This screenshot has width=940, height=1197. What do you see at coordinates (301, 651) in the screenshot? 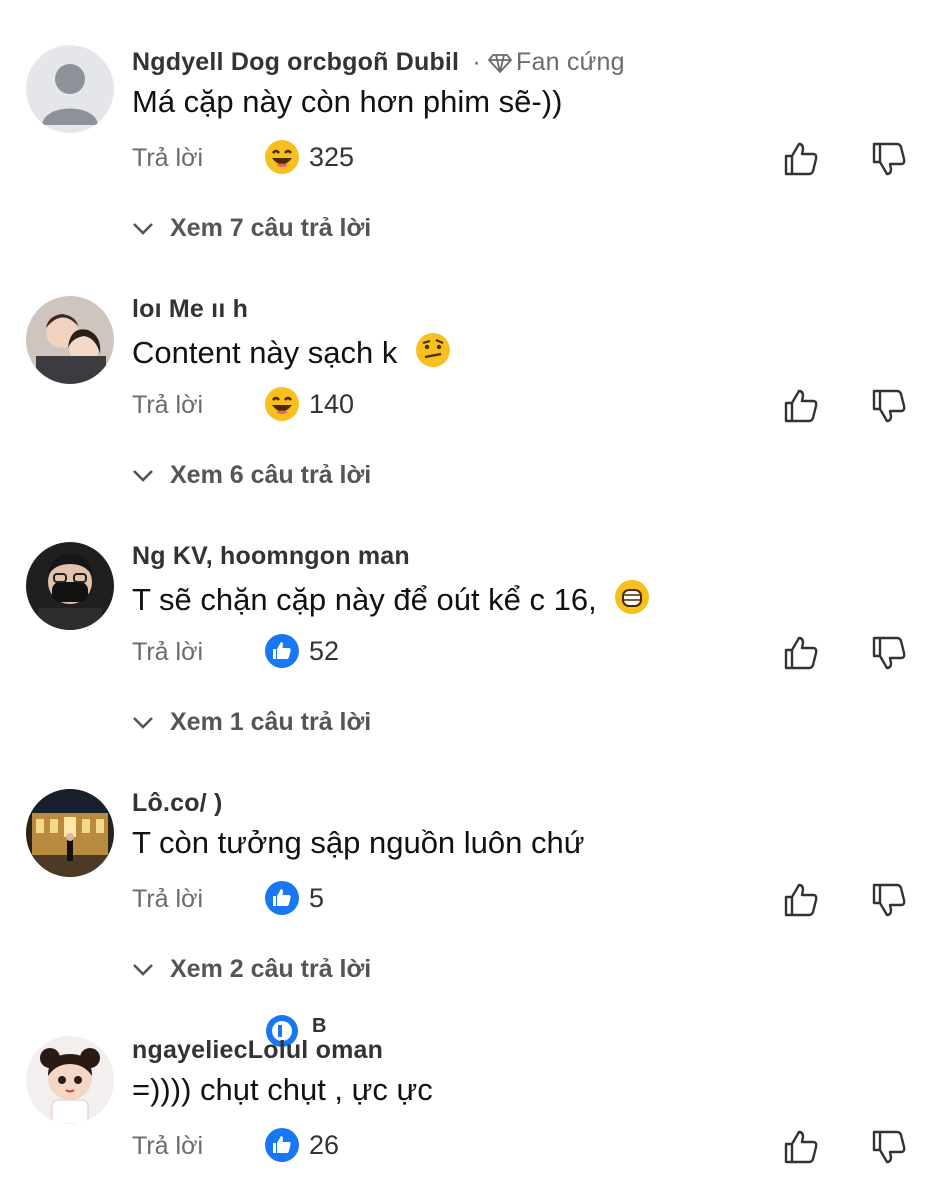
I see `reaction-summary: 52` at bounding box center [301, 651].